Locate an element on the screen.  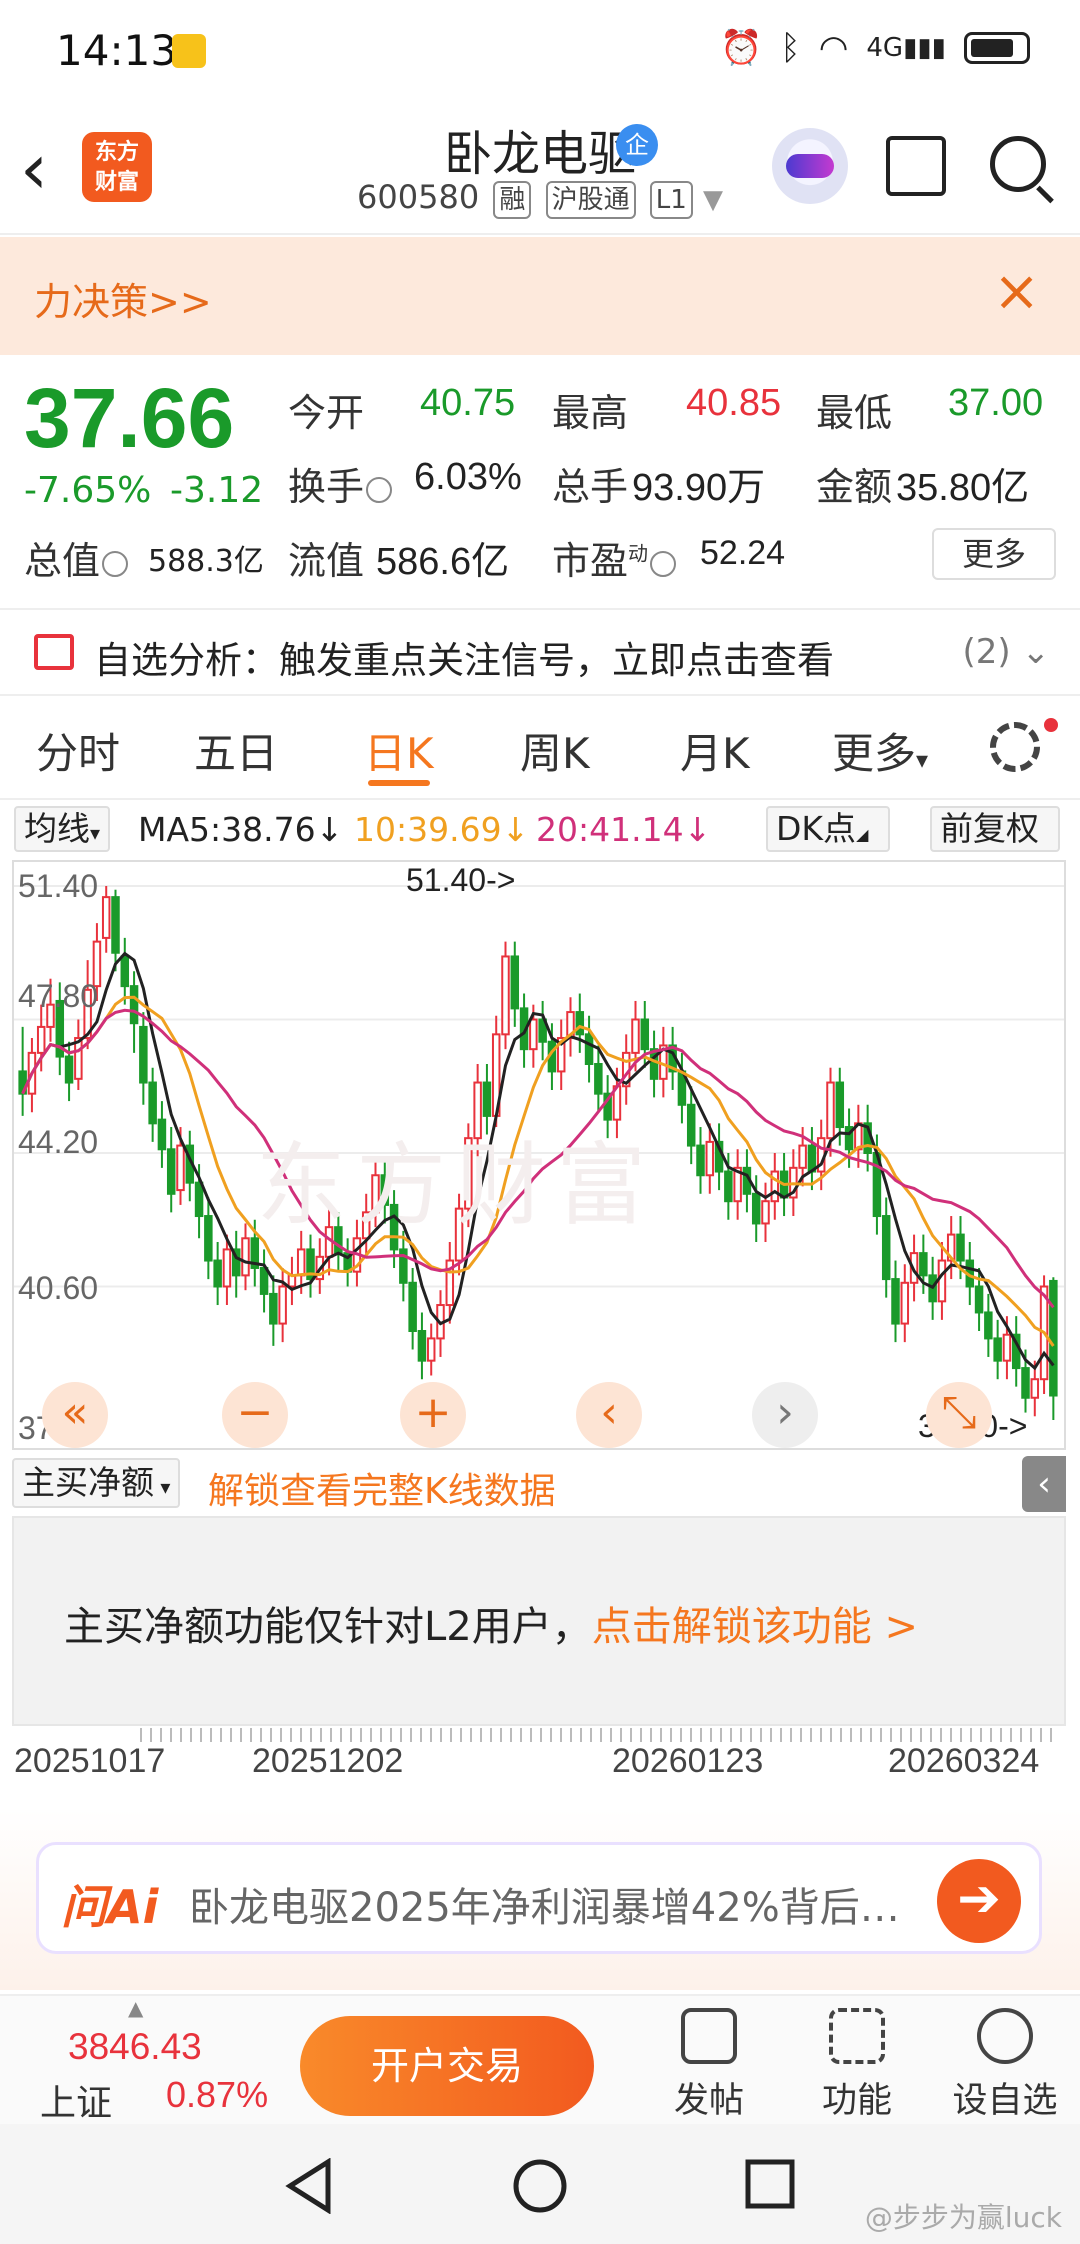
zoom-out-button: − is located at coordinates (255, 1415).